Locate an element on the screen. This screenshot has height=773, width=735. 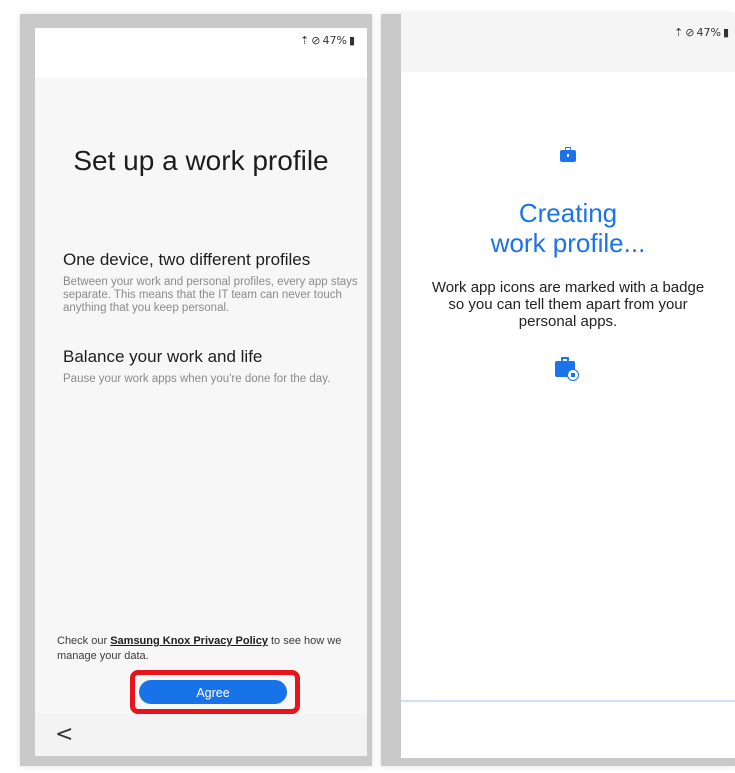
creating-title-line1: Creating is located at coordinates (568, 213).